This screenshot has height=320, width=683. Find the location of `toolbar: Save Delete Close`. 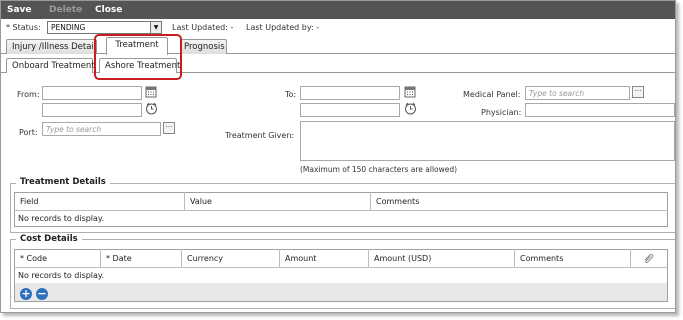

toolbar: Save Delete Close is located at coordinates (338, 10).